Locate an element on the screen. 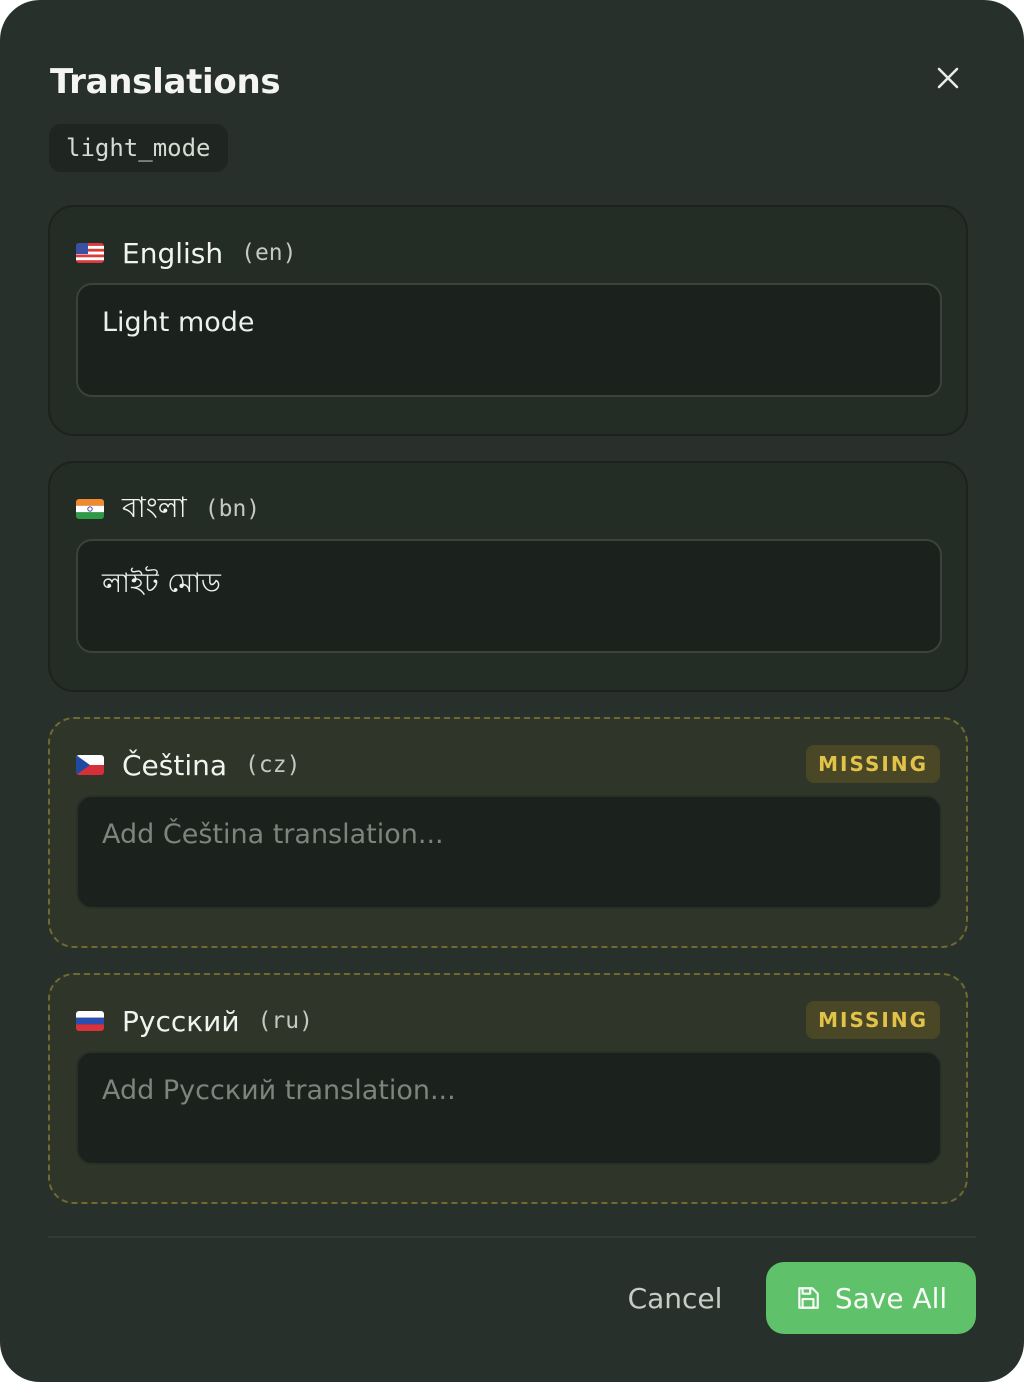 The height and width of the screenshot is (1382, 1024). flag-ru-icon is located at coordinates (90, 1021).